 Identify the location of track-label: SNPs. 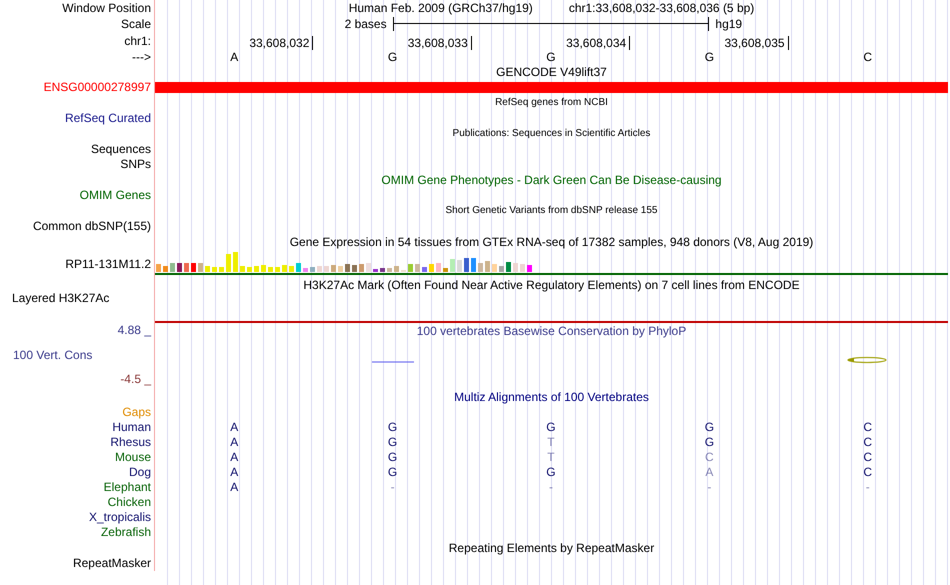
(135, 164).